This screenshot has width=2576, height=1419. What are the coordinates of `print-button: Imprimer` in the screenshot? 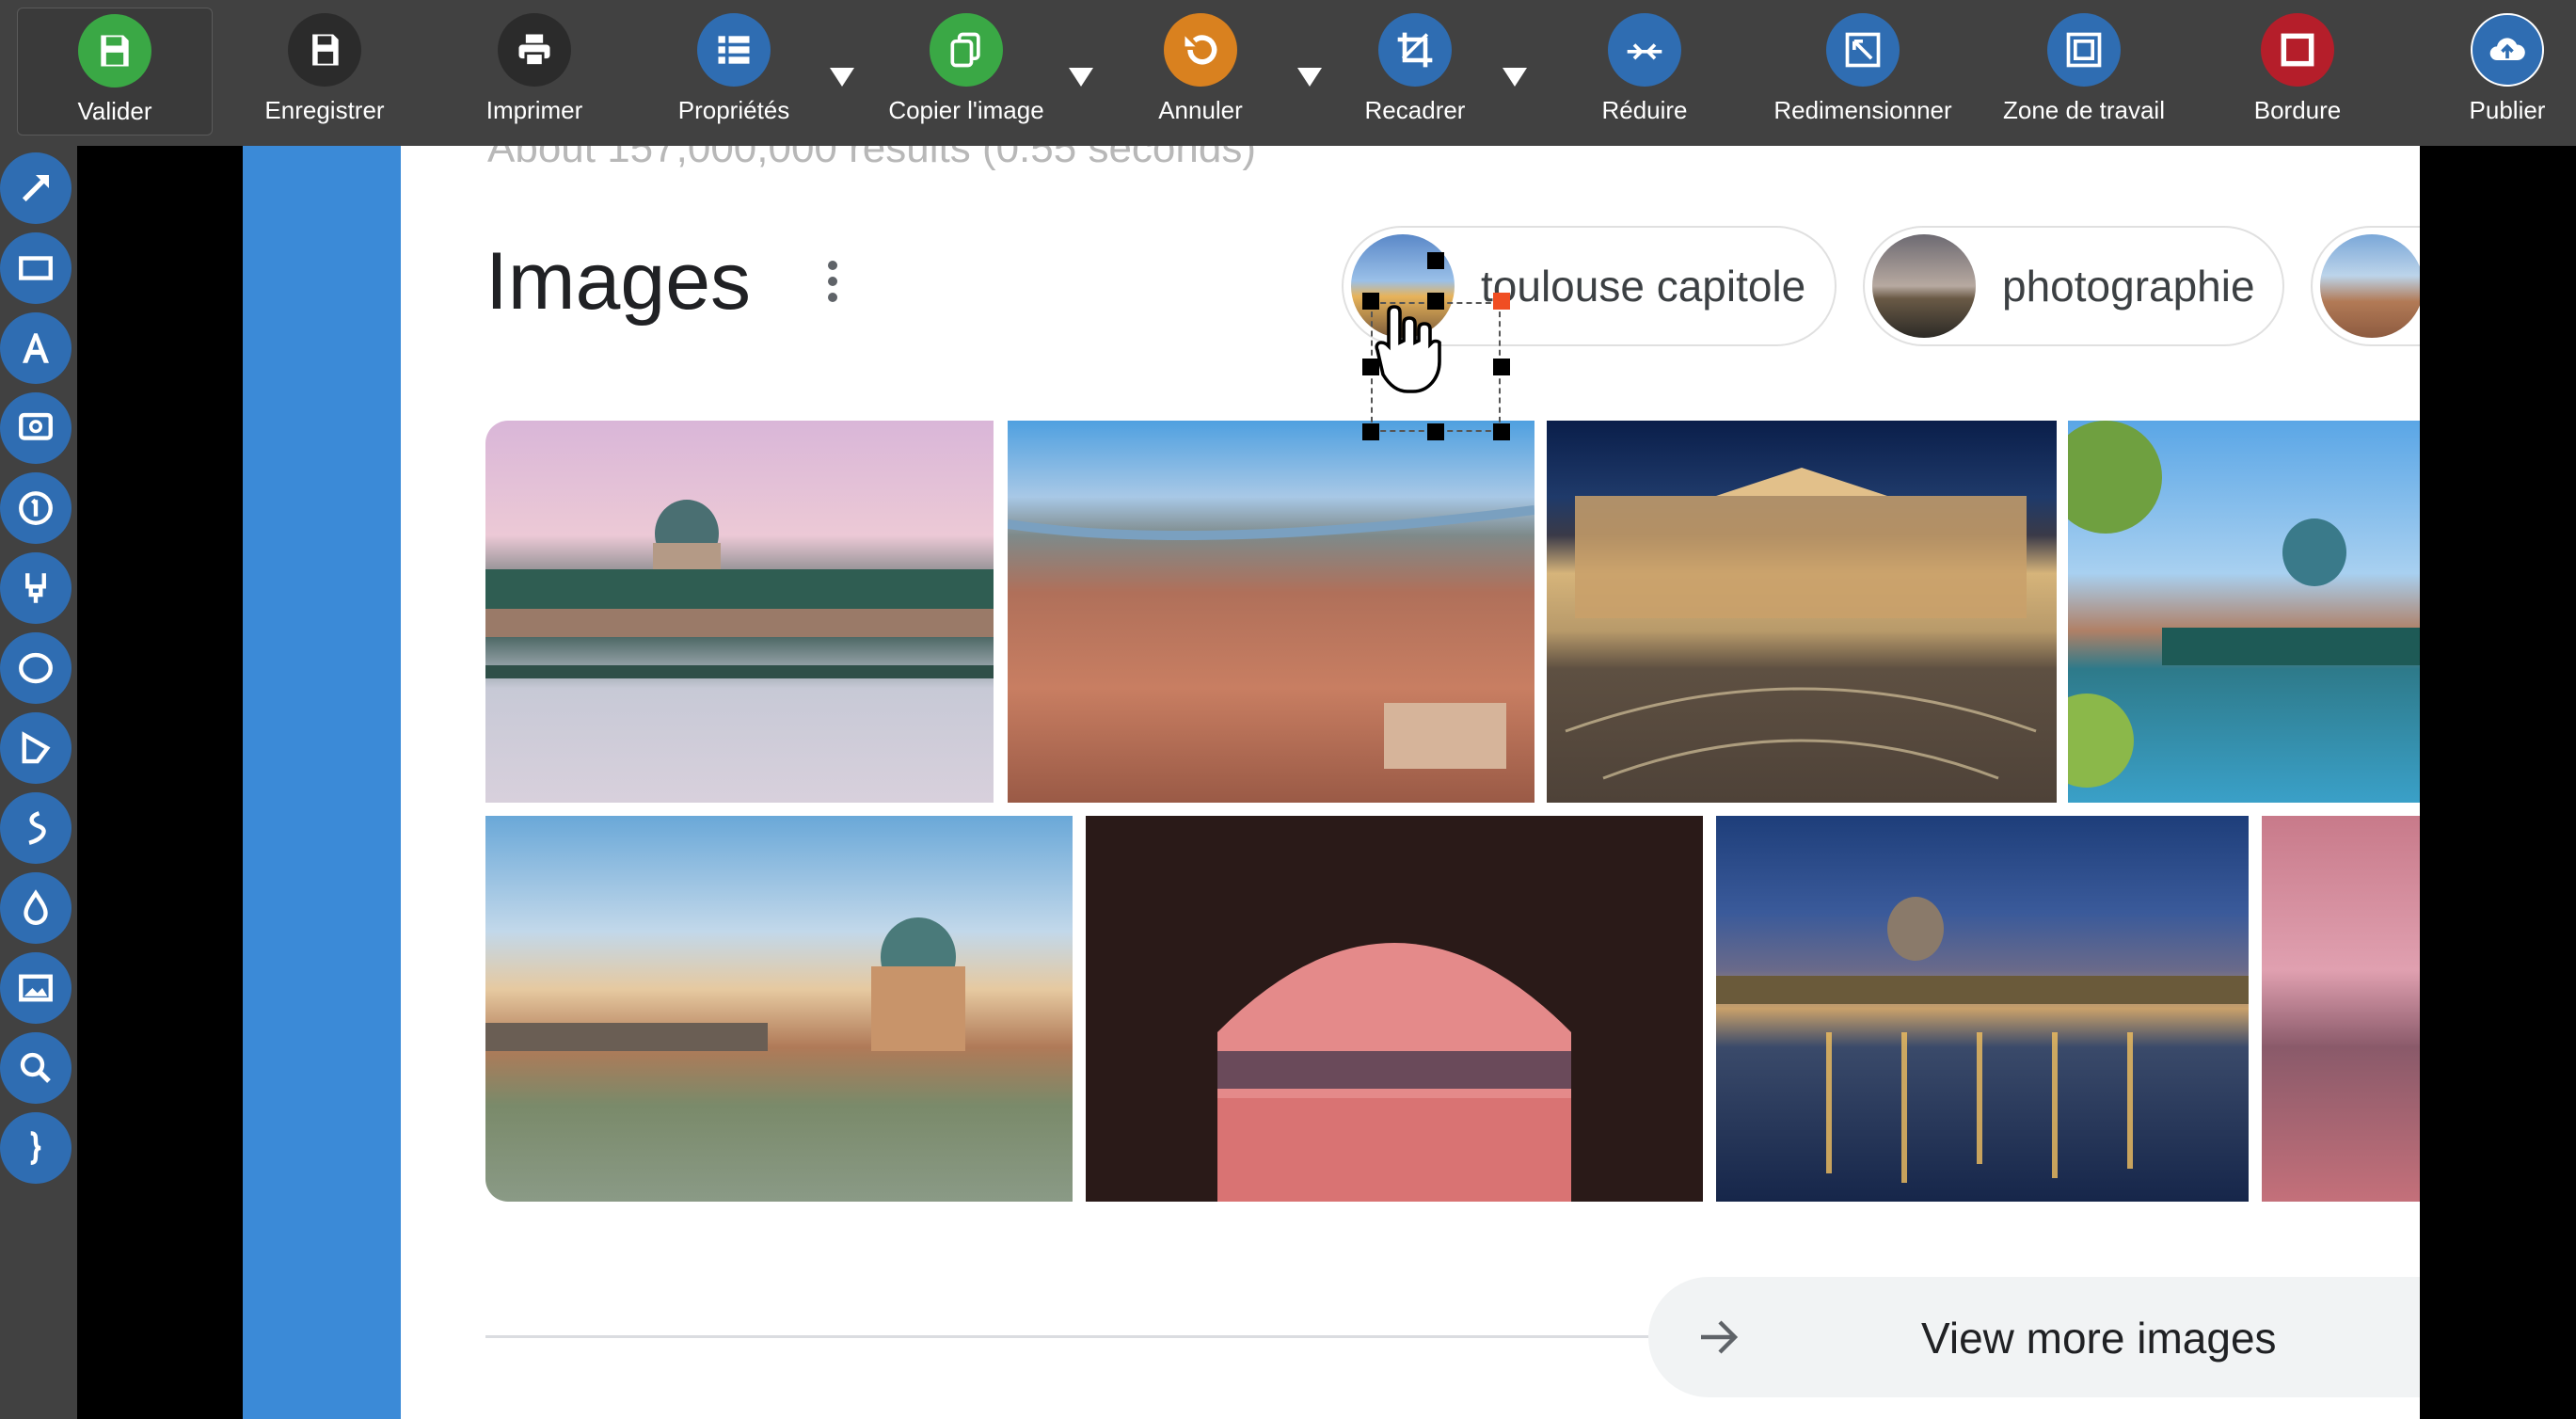 It's located at (534, 71).